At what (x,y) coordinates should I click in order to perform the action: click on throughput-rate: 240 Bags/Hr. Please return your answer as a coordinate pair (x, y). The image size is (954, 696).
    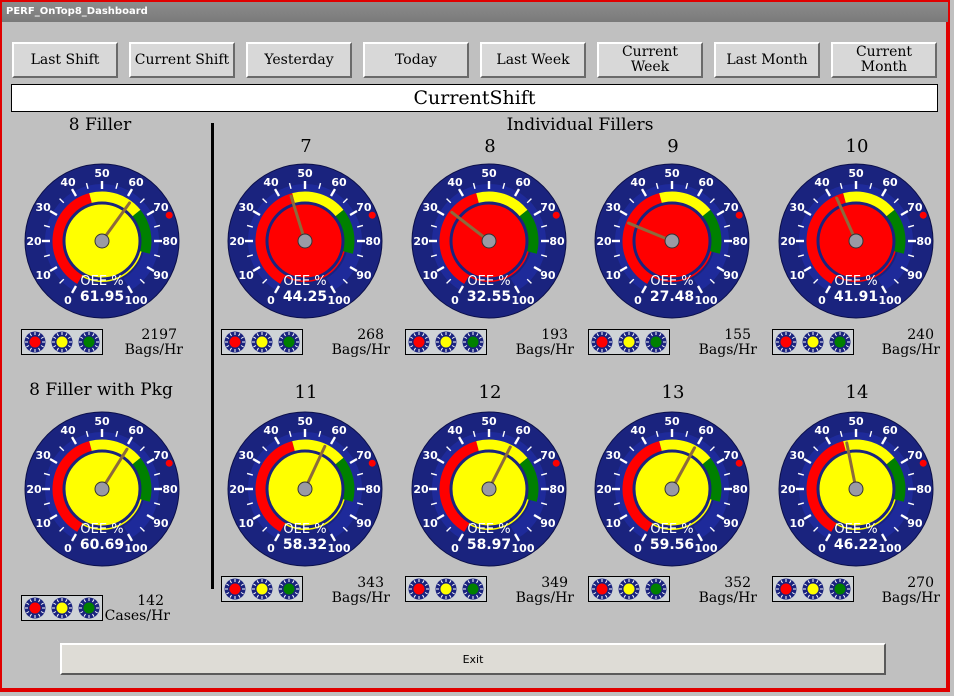
    Looking at the image, I should click on (905, 343).